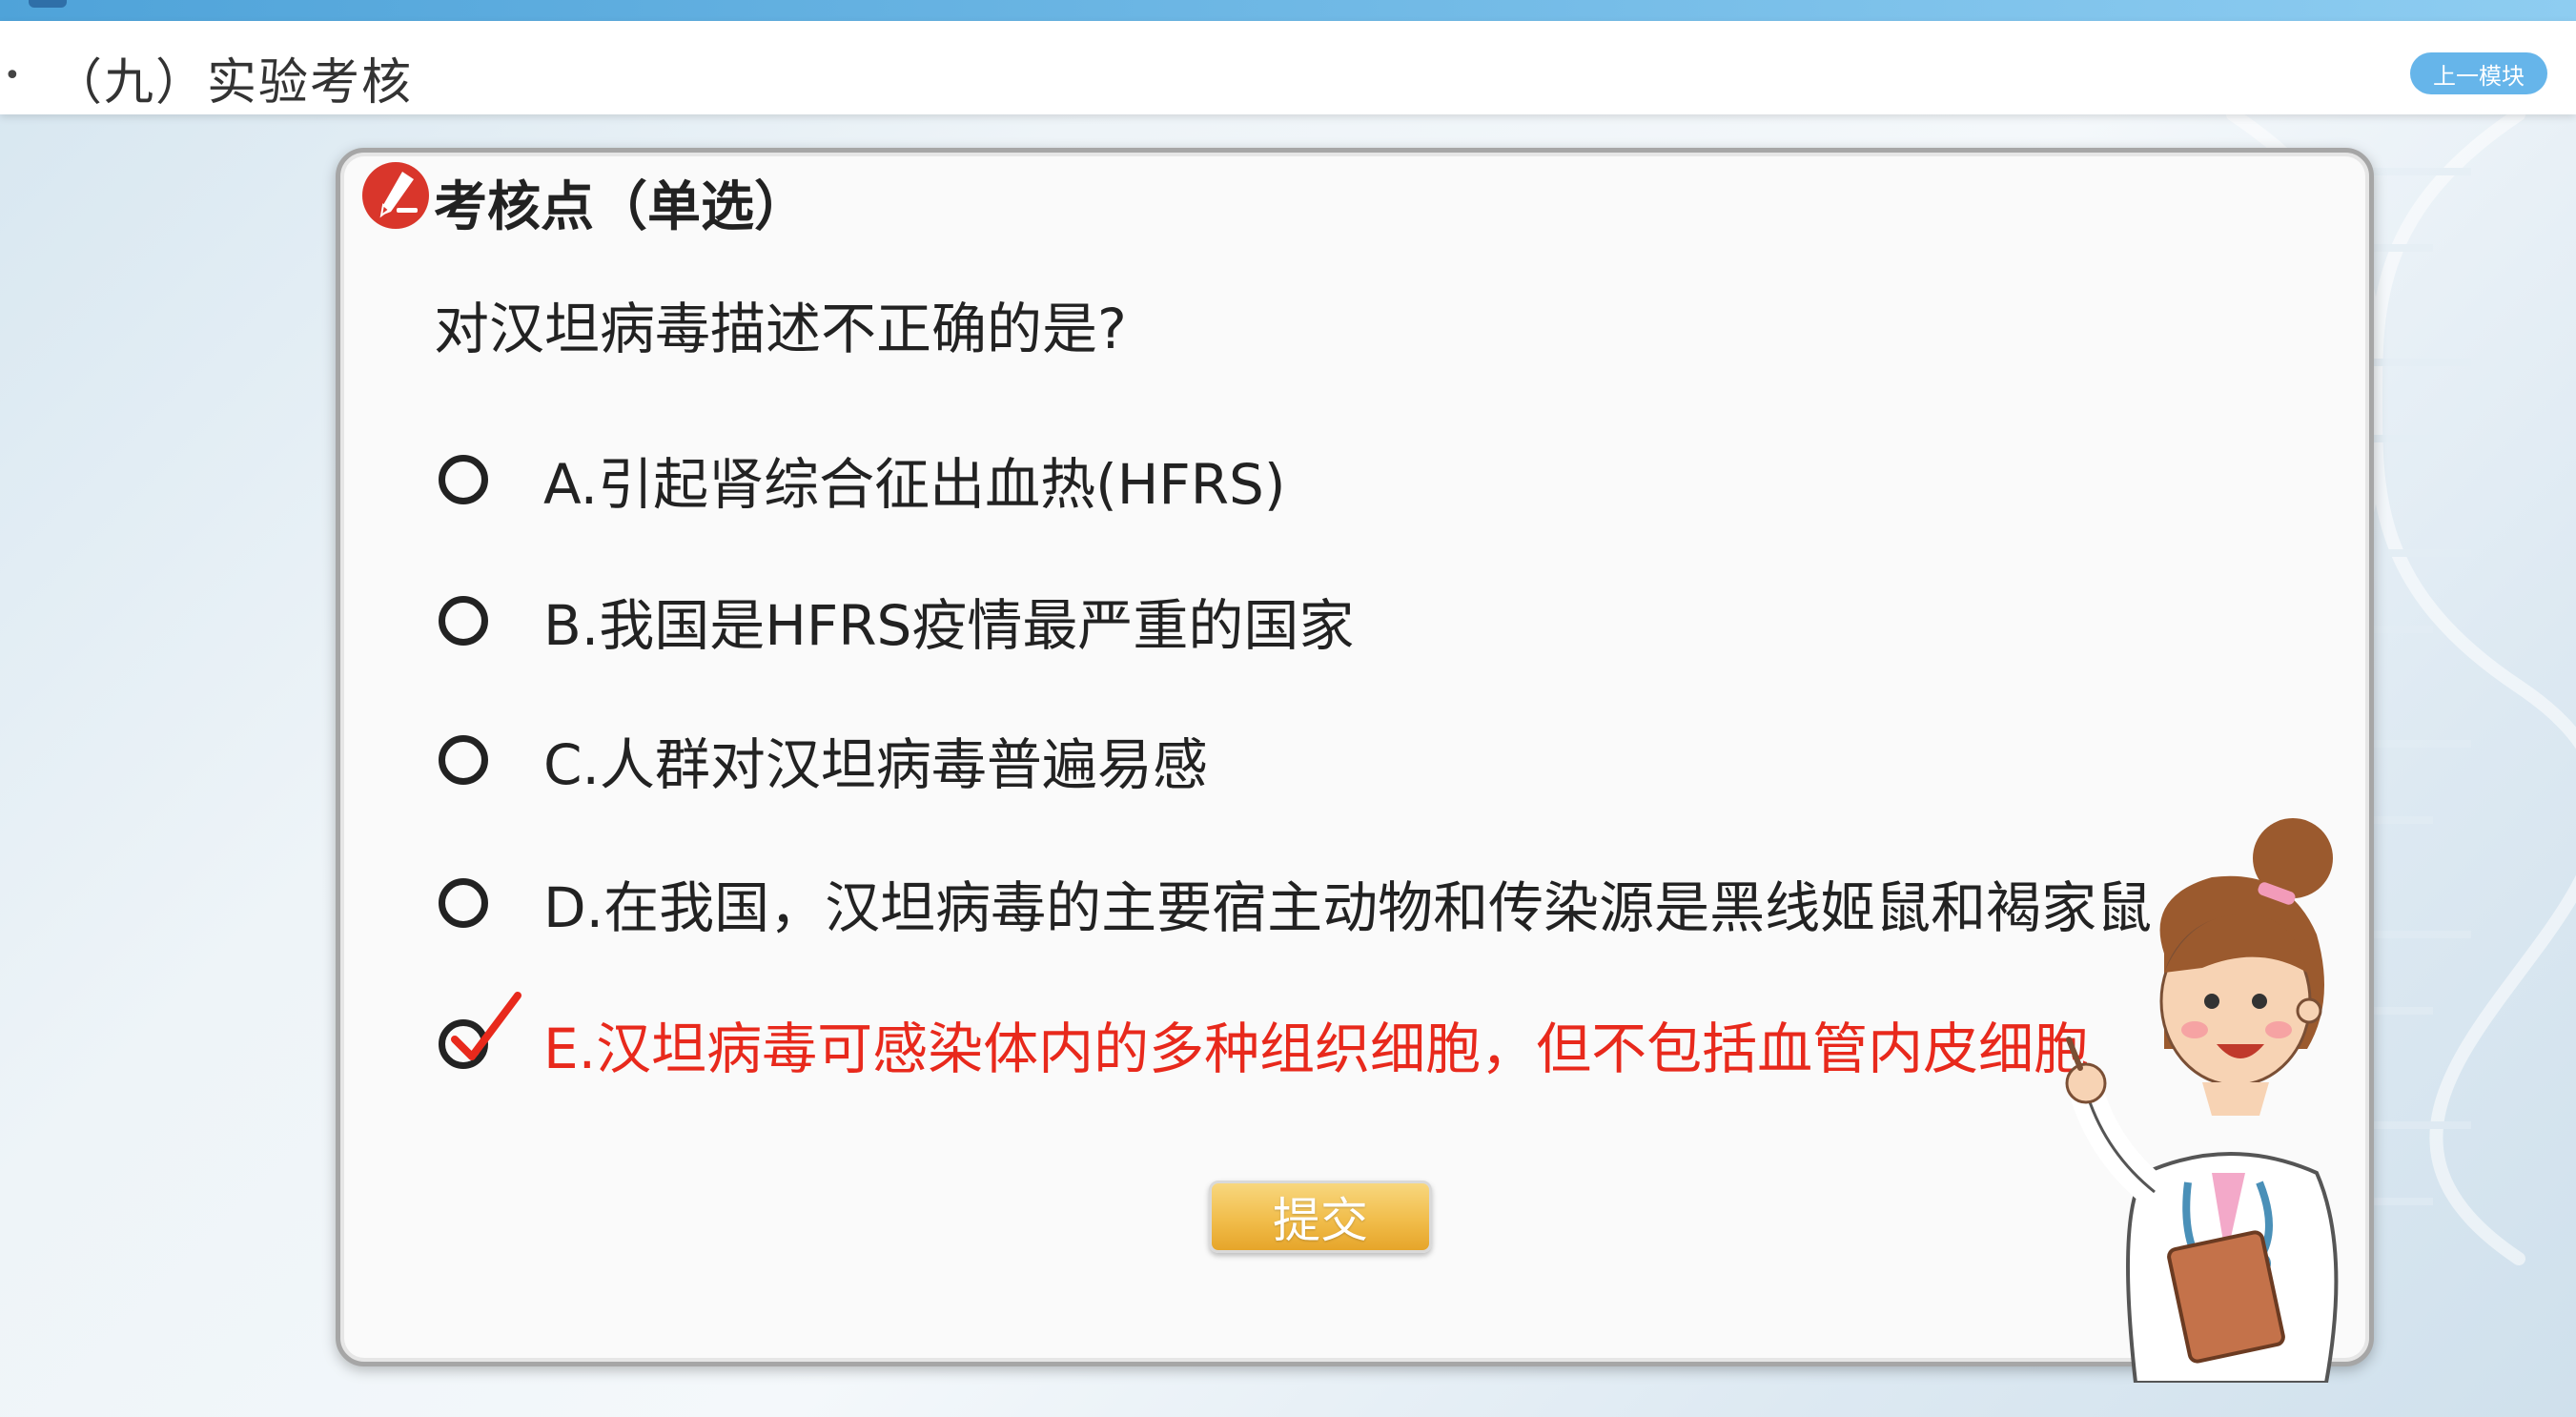  Describe the element at coordinates (914, 484) in the screenshot. I see `option-label: A.引起肾综合征出血热(HFRS)` at that location.